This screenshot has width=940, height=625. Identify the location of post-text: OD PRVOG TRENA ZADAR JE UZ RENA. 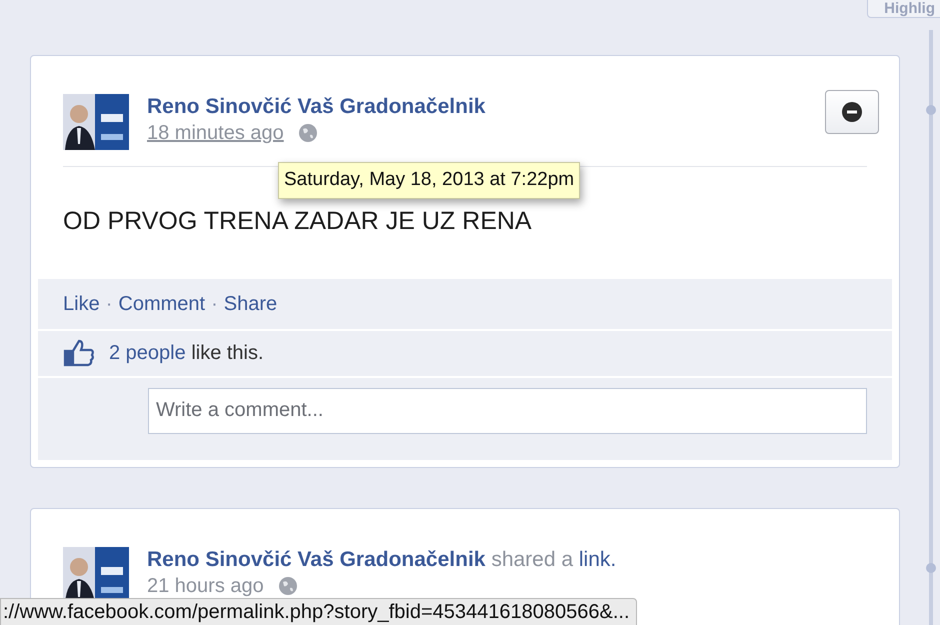
(297, 221).